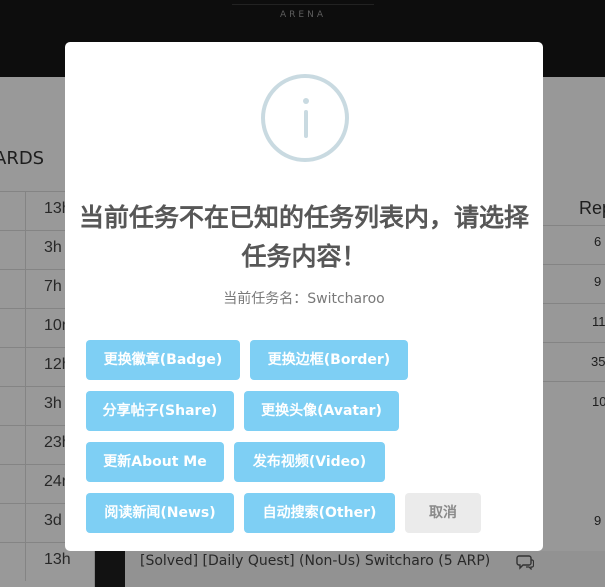 The height and width of the screenshot is (587, 605). Describe the element at coordinates (443, 513) in the screenshot. I see `cancel-button: 取消` at that location.